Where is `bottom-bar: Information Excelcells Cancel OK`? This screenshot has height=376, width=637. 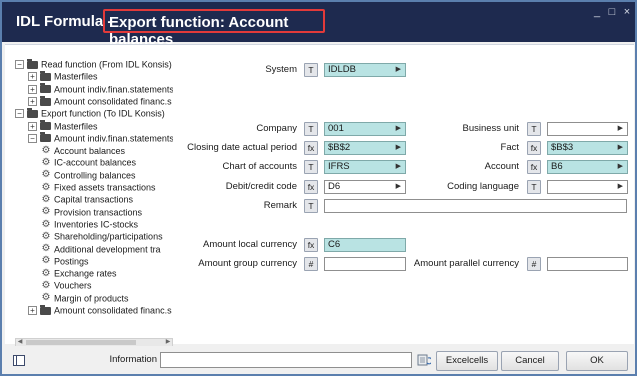 bottom-bar: Information Excelcells Cancel OK is located at coordinates (319, 360).